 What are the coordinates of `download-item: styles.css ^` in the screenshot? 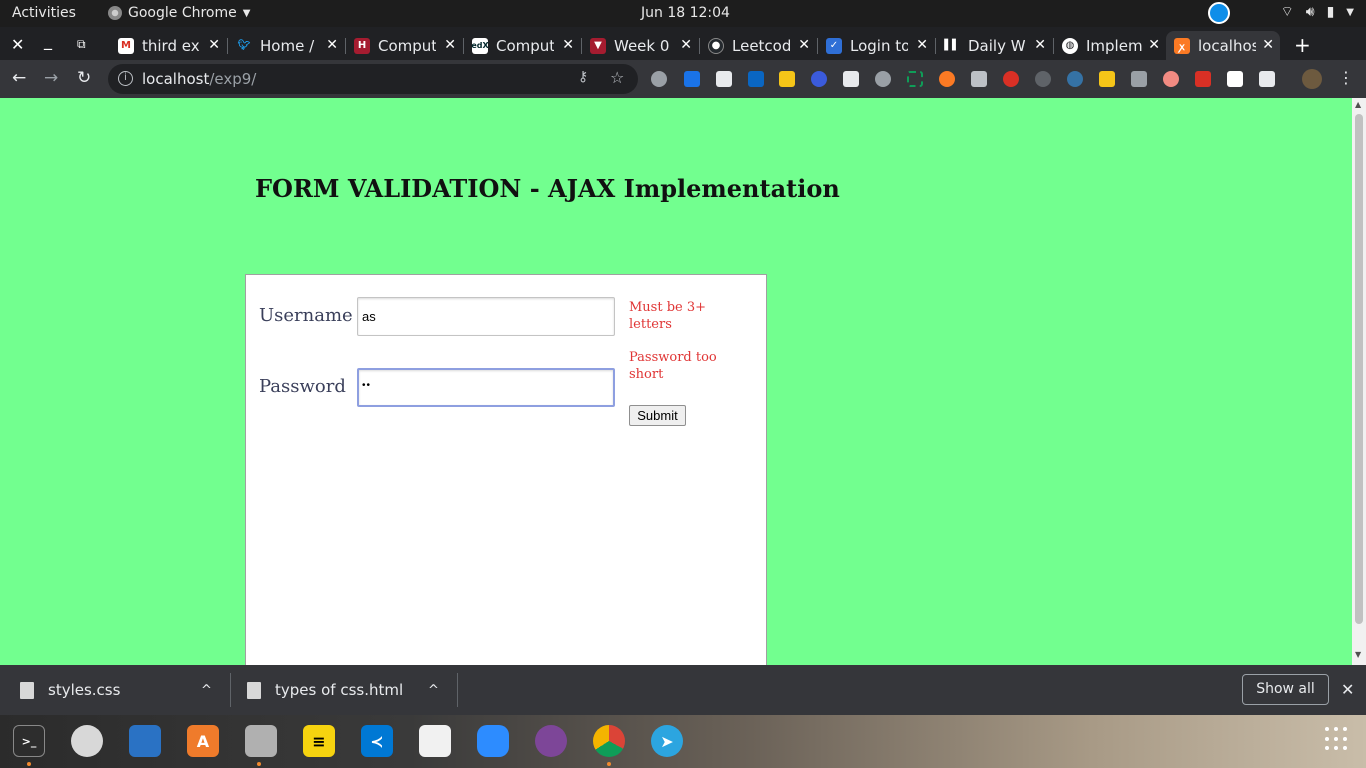 It's located at (122, 690).